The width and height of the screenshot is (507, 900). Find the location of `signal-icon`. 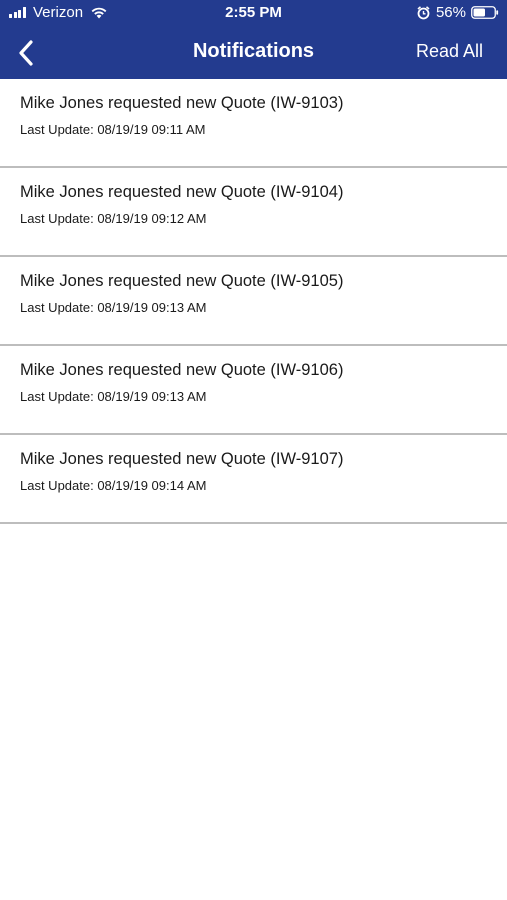

signal-icon is located at coordinates (18, 12).